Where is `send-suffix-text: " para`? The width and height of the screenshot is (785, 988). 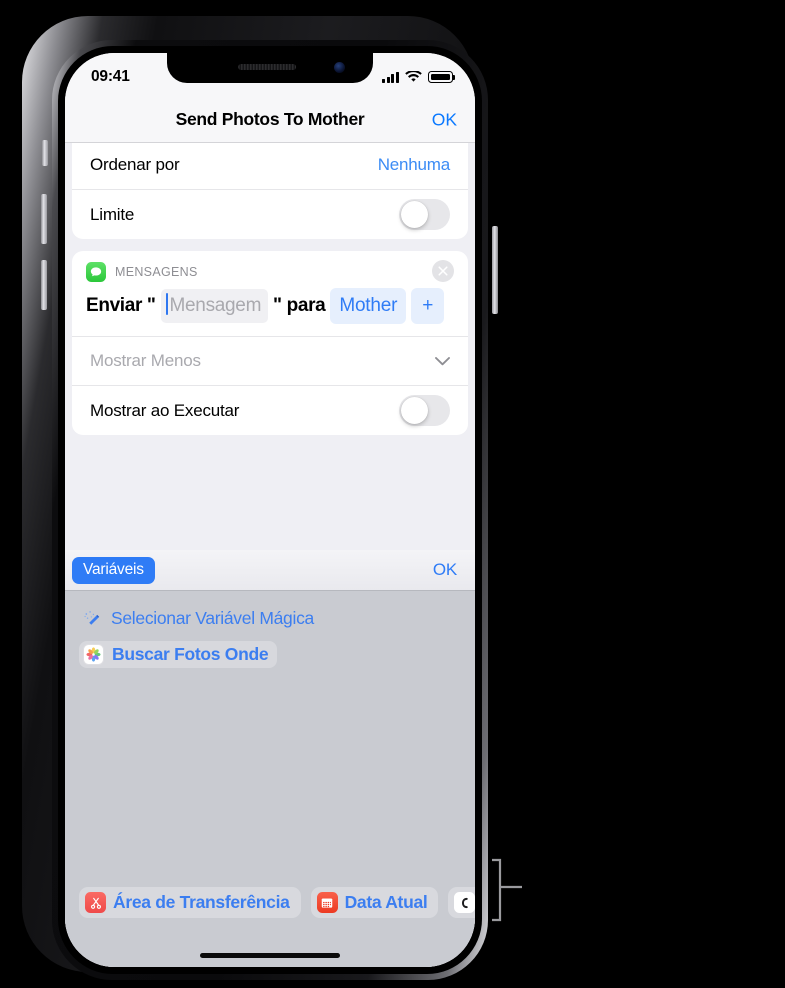
send-suffix-text: " para is located at coordinates (299, 305).